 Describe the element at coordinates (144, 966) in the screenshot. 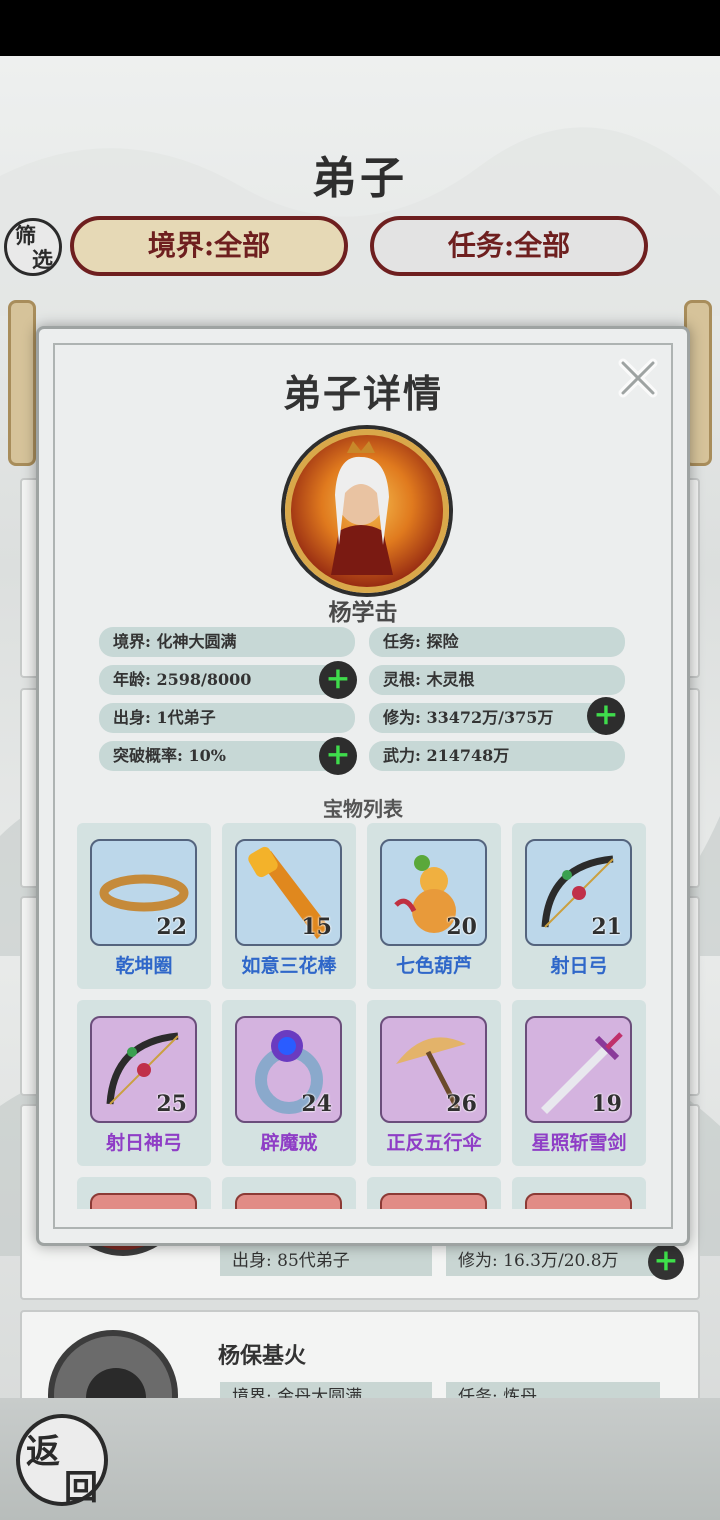

I see `treasure-name: 乾坤圈` at that location.